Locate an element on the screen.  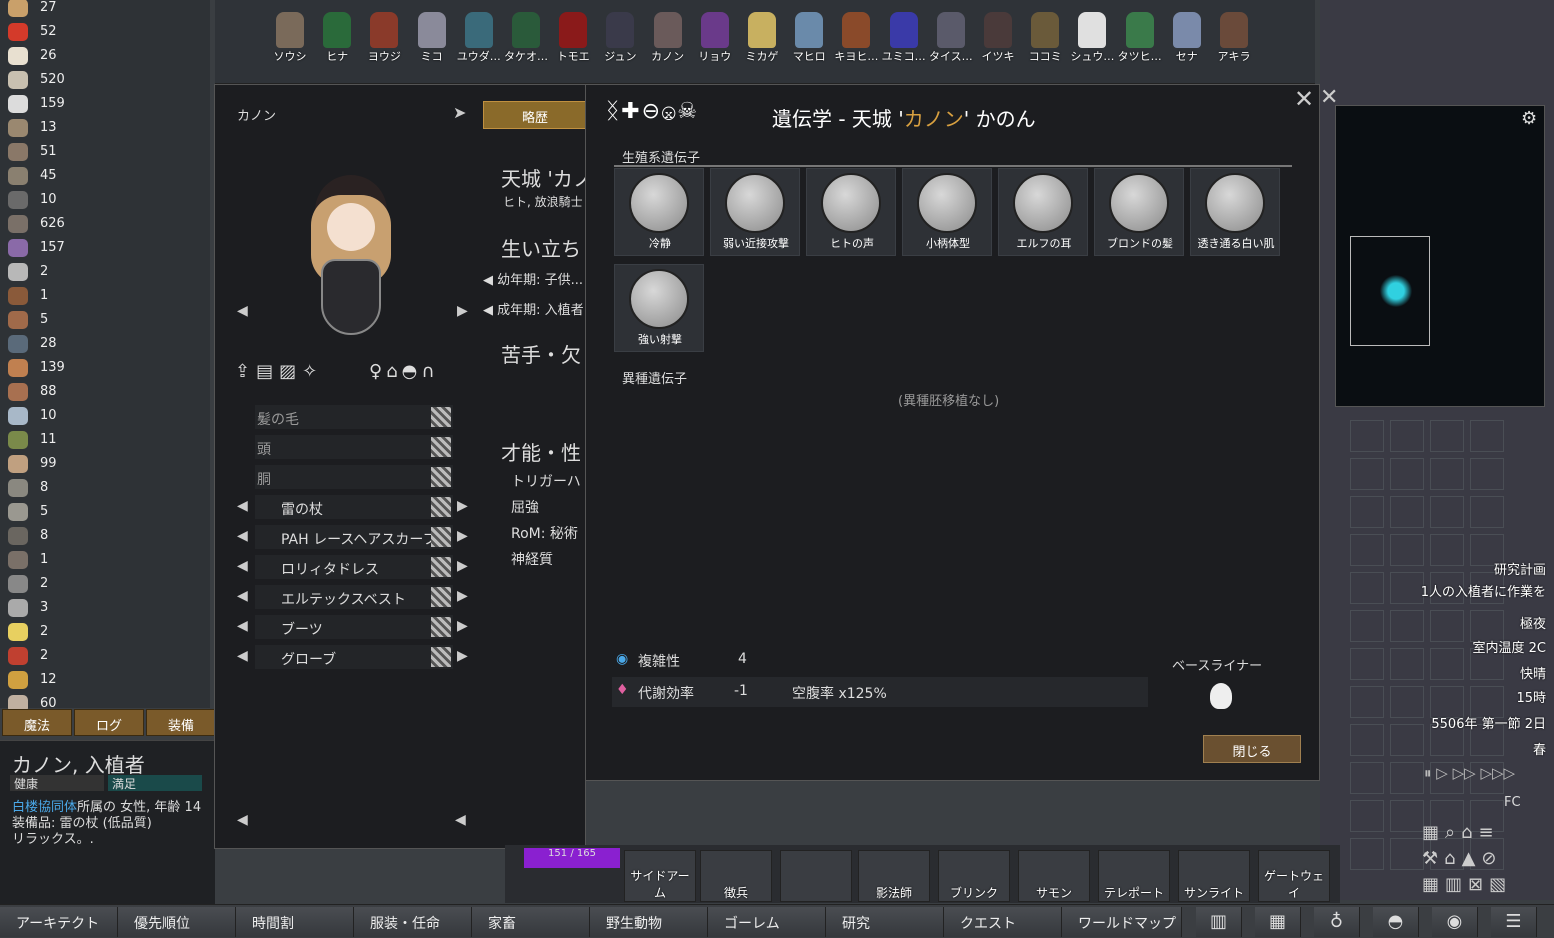
colonist-9: リョウ is located at coordinates (715, 38).